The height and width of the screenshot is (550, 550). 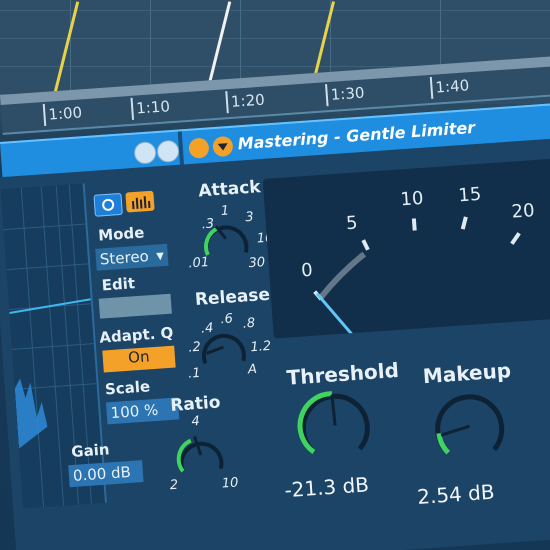 What do you see at coordinates (135, 306) in the screenshot?
I see `edit-field` at bounding box center [135, 306].